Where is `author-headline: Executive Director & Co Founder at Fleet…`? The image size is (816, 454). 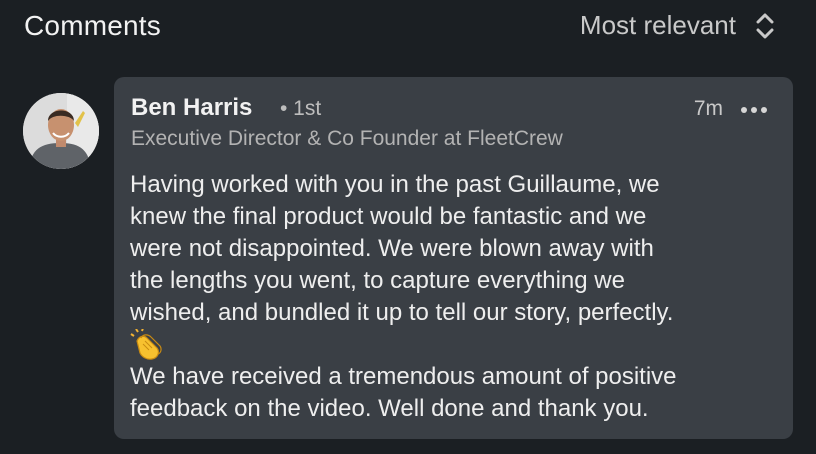
author-headline: Executive Director & Co Founder at Fleet… is located at coordinates (347, 138).